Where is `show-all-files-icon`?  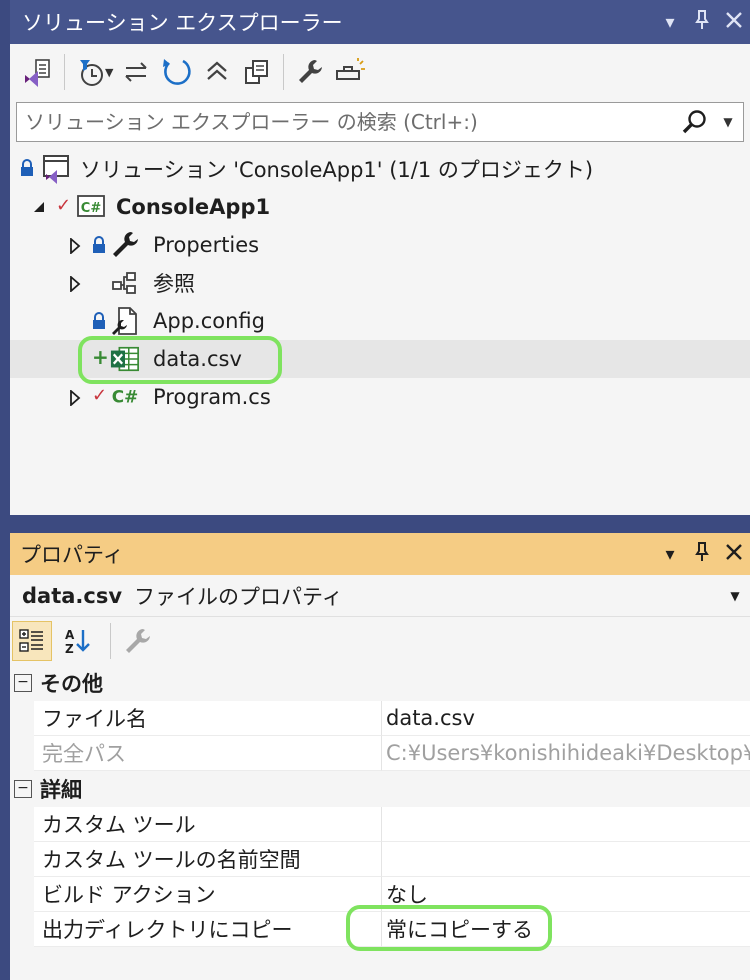 show-all-files-icon is located at coordinates (257, 72).